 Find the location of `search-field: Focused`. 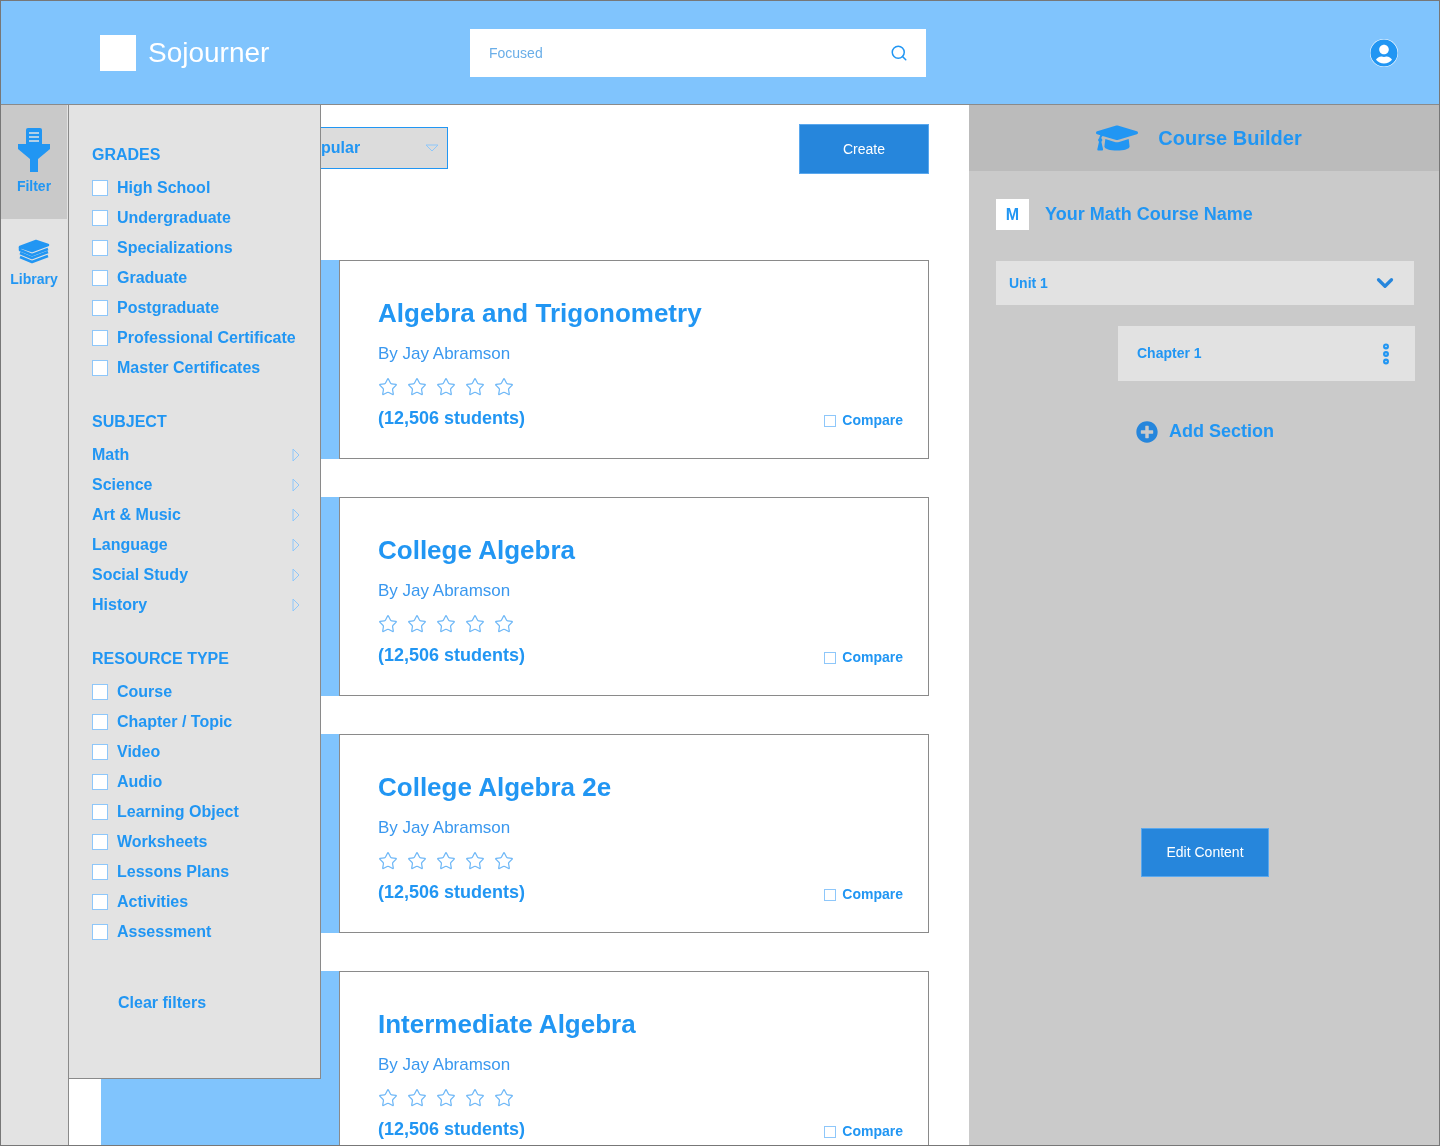

search-field: Focused is located at coordinates (698, 52).